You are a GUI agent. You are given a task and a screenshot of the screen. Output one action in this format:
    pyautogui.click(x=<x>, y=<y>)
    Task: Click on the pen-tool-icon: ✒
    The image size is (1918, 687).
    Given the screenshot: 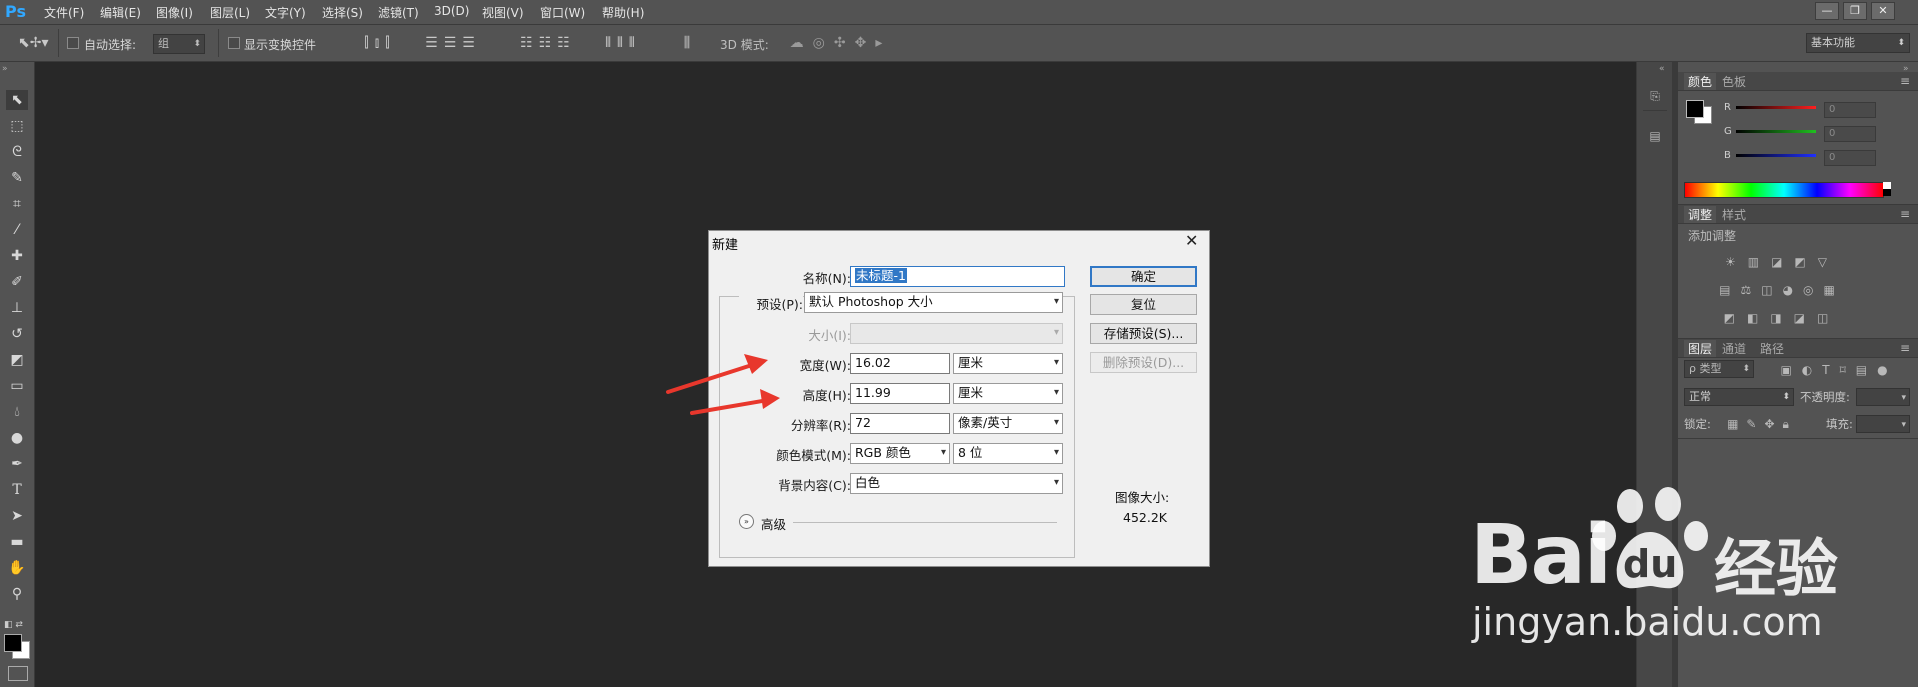 What is the action you would take?
    pyautogui.click(x=17, y=464)
    